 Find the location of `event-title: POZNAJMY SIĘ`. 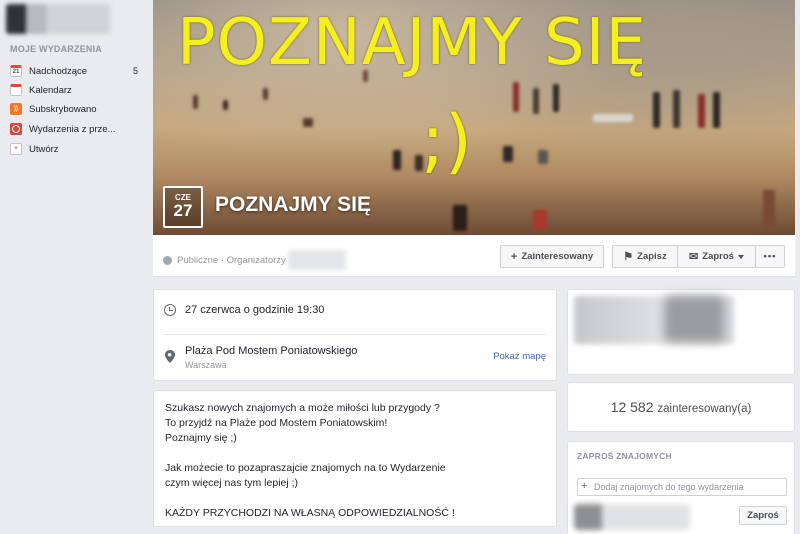

event-title: POZNAJMY SIĘ is located at coordinates (293, 204).